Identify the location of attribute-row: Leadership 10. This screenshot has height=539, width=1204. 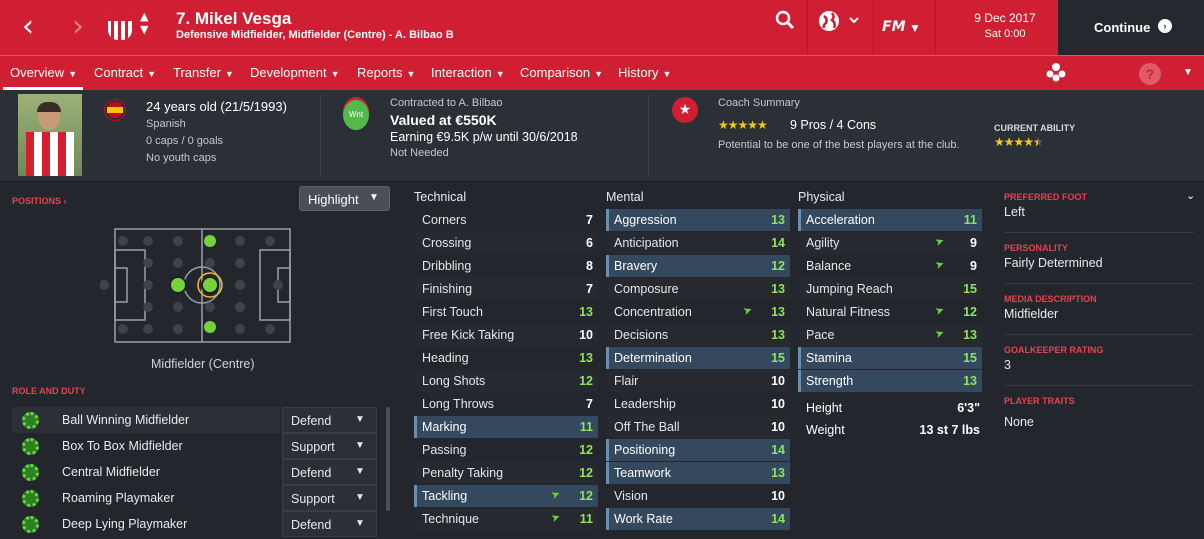
(698, 404).